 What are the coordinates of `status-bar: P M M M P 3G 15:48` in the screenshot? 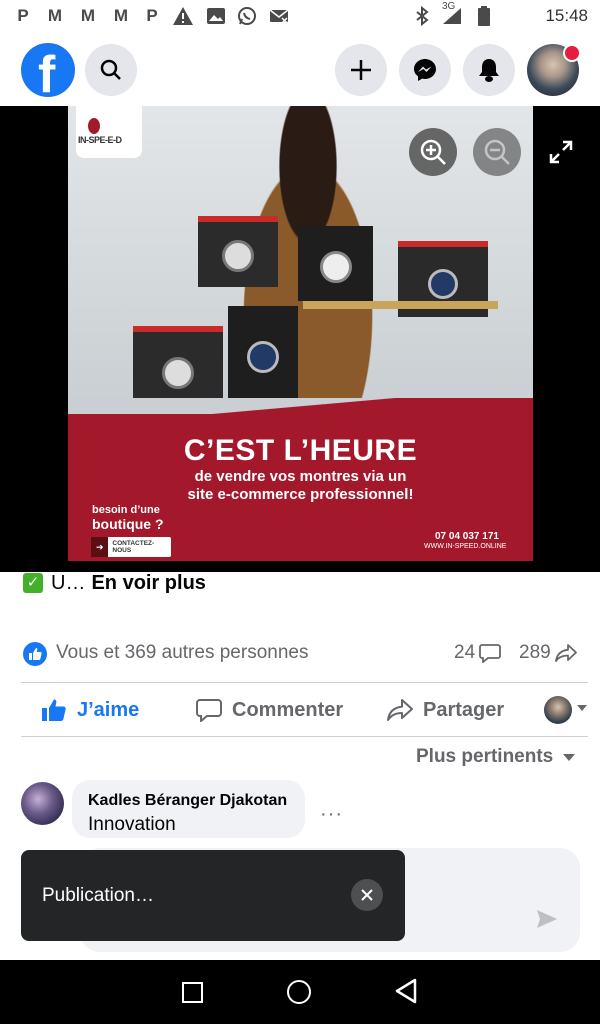 It's located at (300, 17).